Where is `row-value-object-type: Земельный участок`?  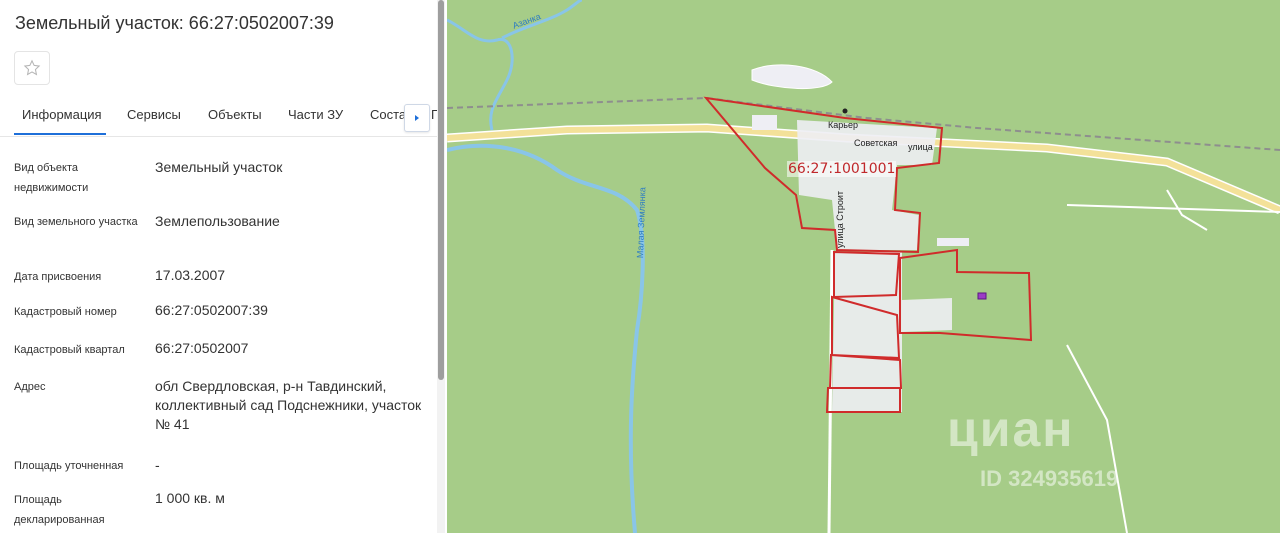 row-value-object-type: Земельный участок is located at coordinates (219, 167).